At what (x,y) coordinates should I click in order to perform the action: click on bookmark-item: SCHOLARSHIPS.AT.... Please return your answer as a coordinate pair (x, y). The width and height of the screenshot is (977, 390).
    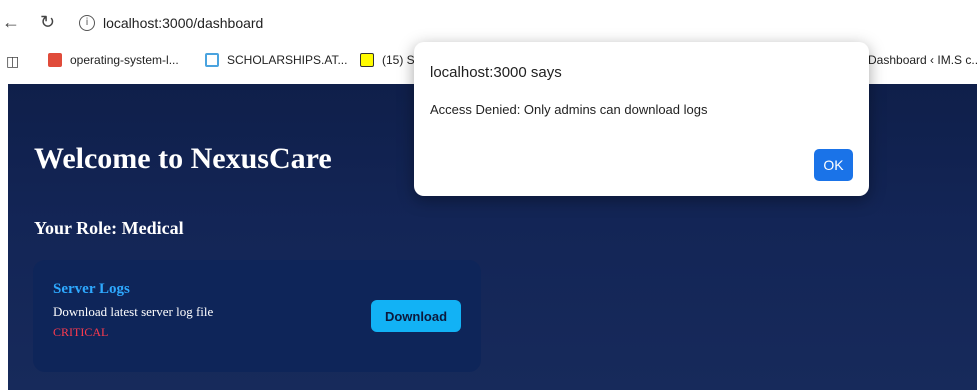
    Looking at the image, I should click on (276, 60).